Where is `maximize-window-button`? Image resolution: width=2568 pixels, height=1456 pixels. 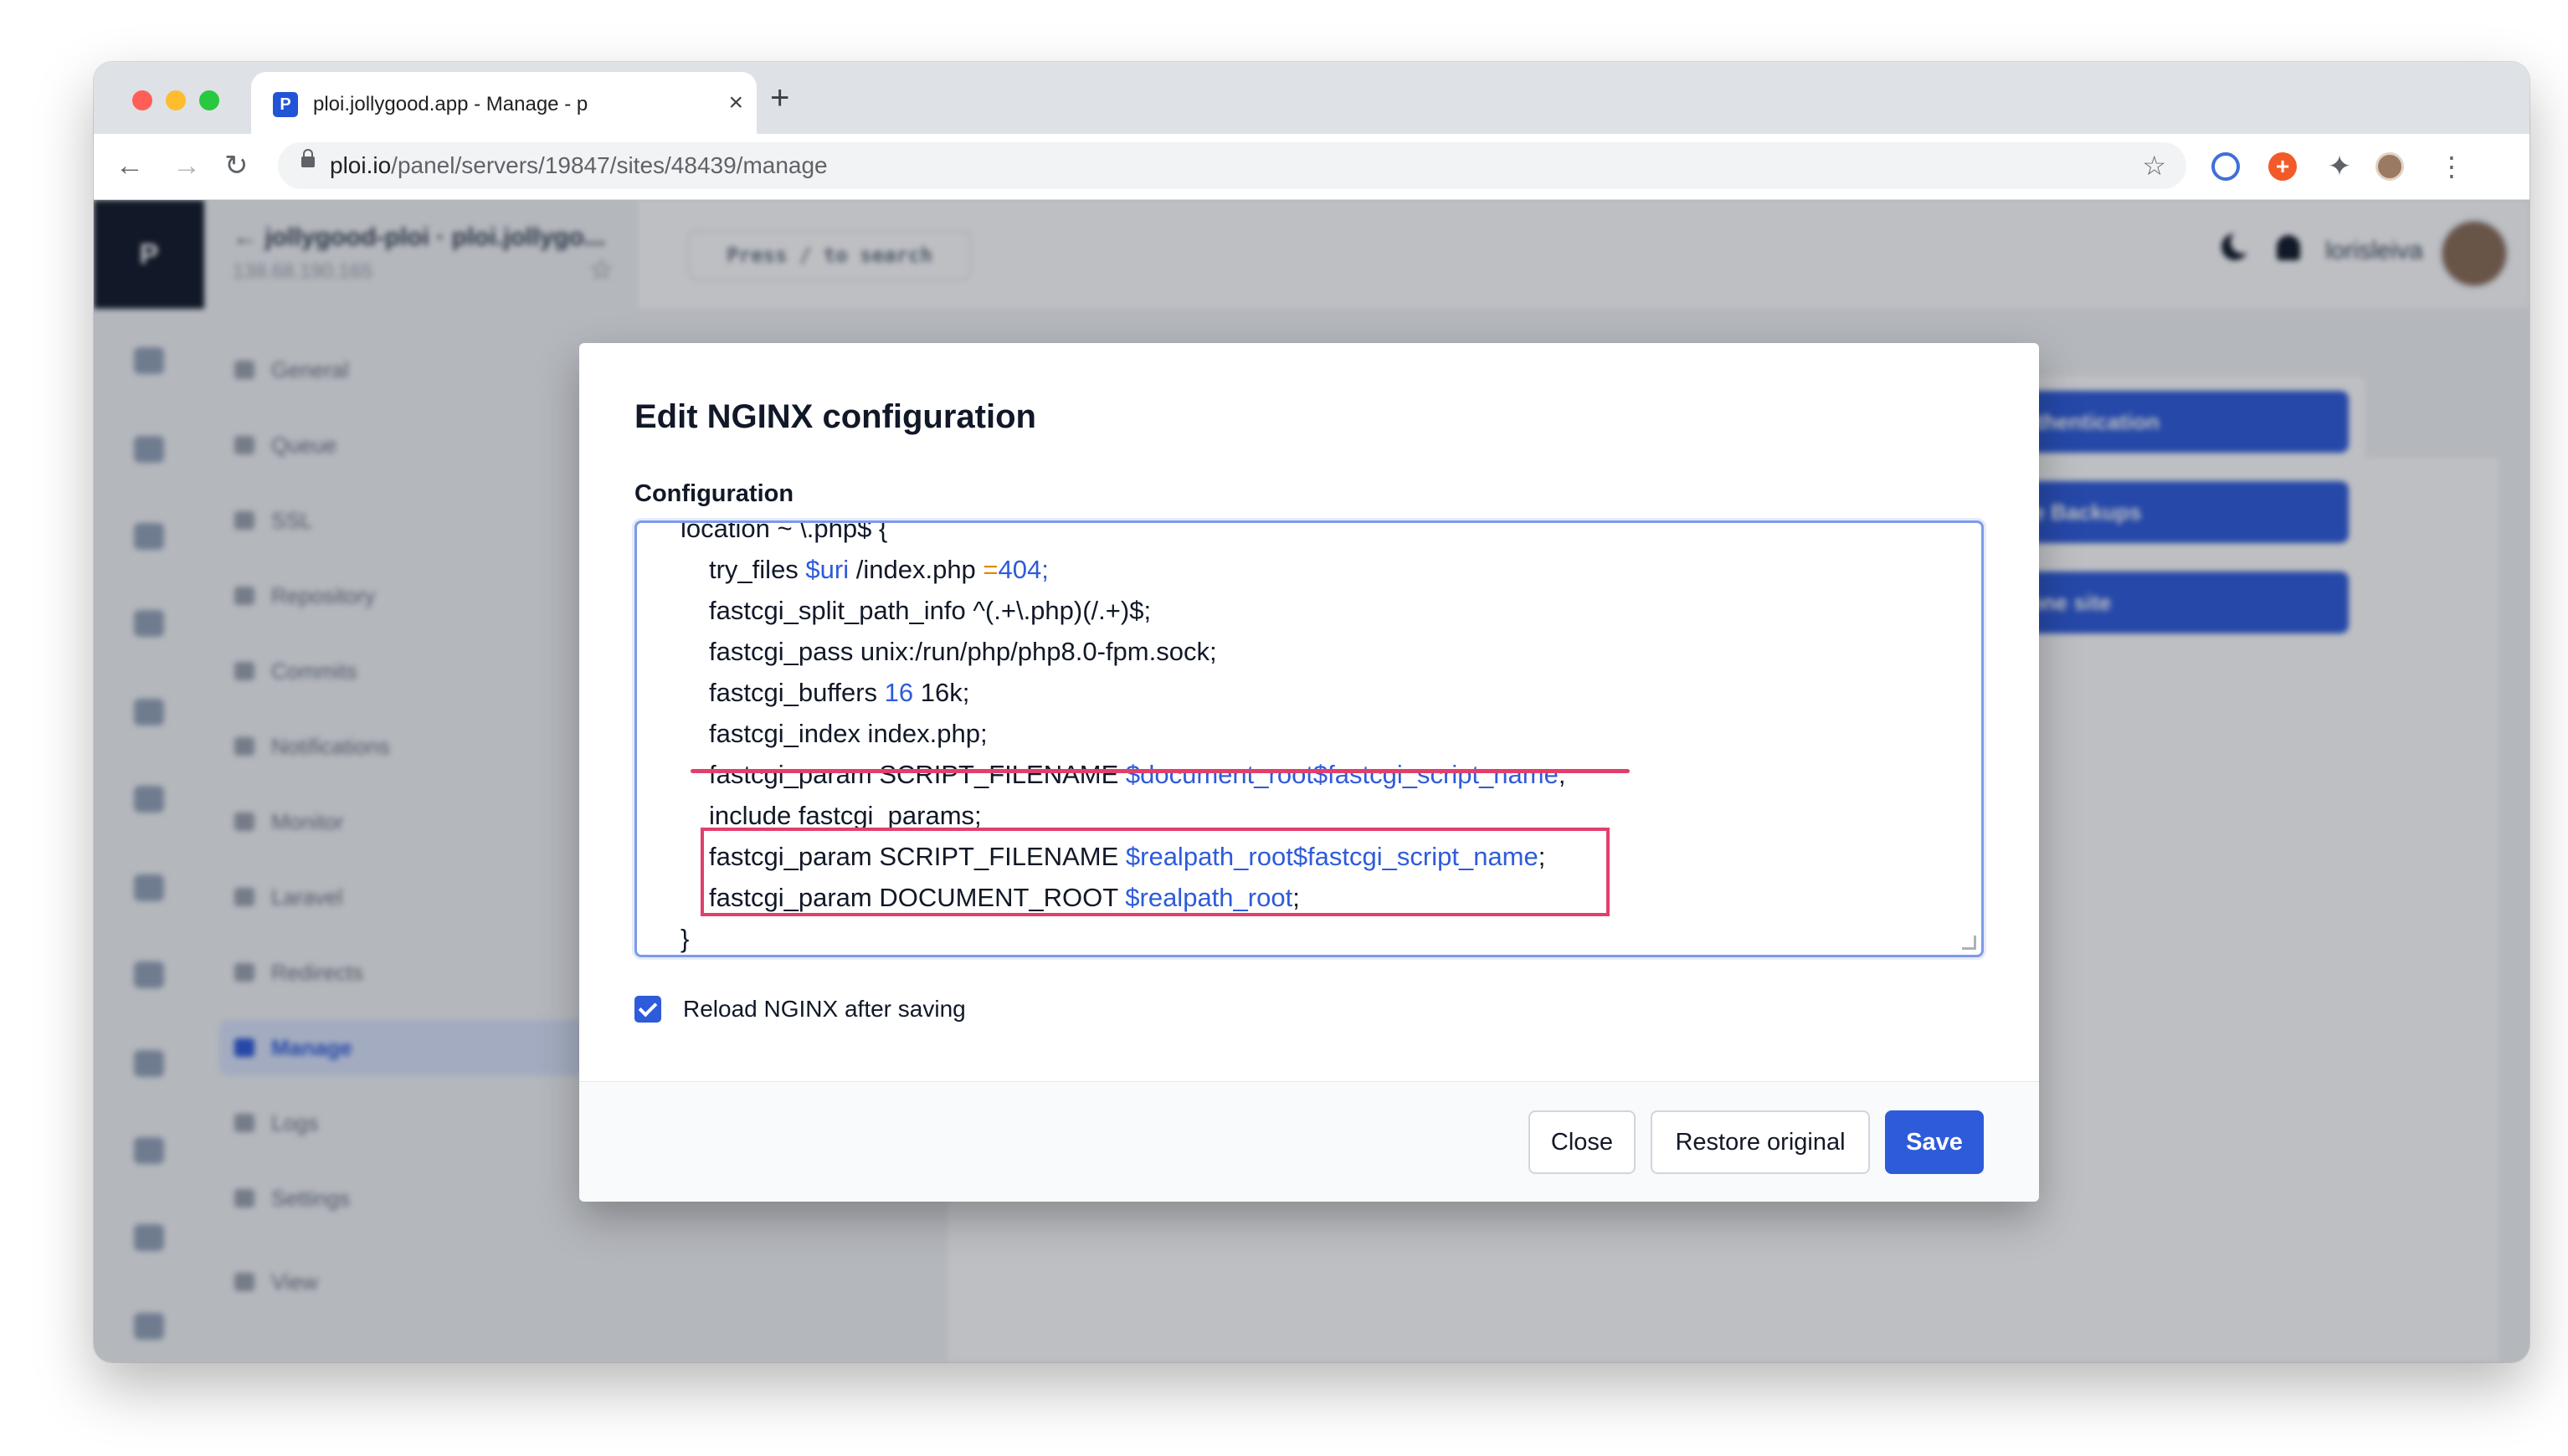
maximize-window-button is located at coordinates (209, 100).